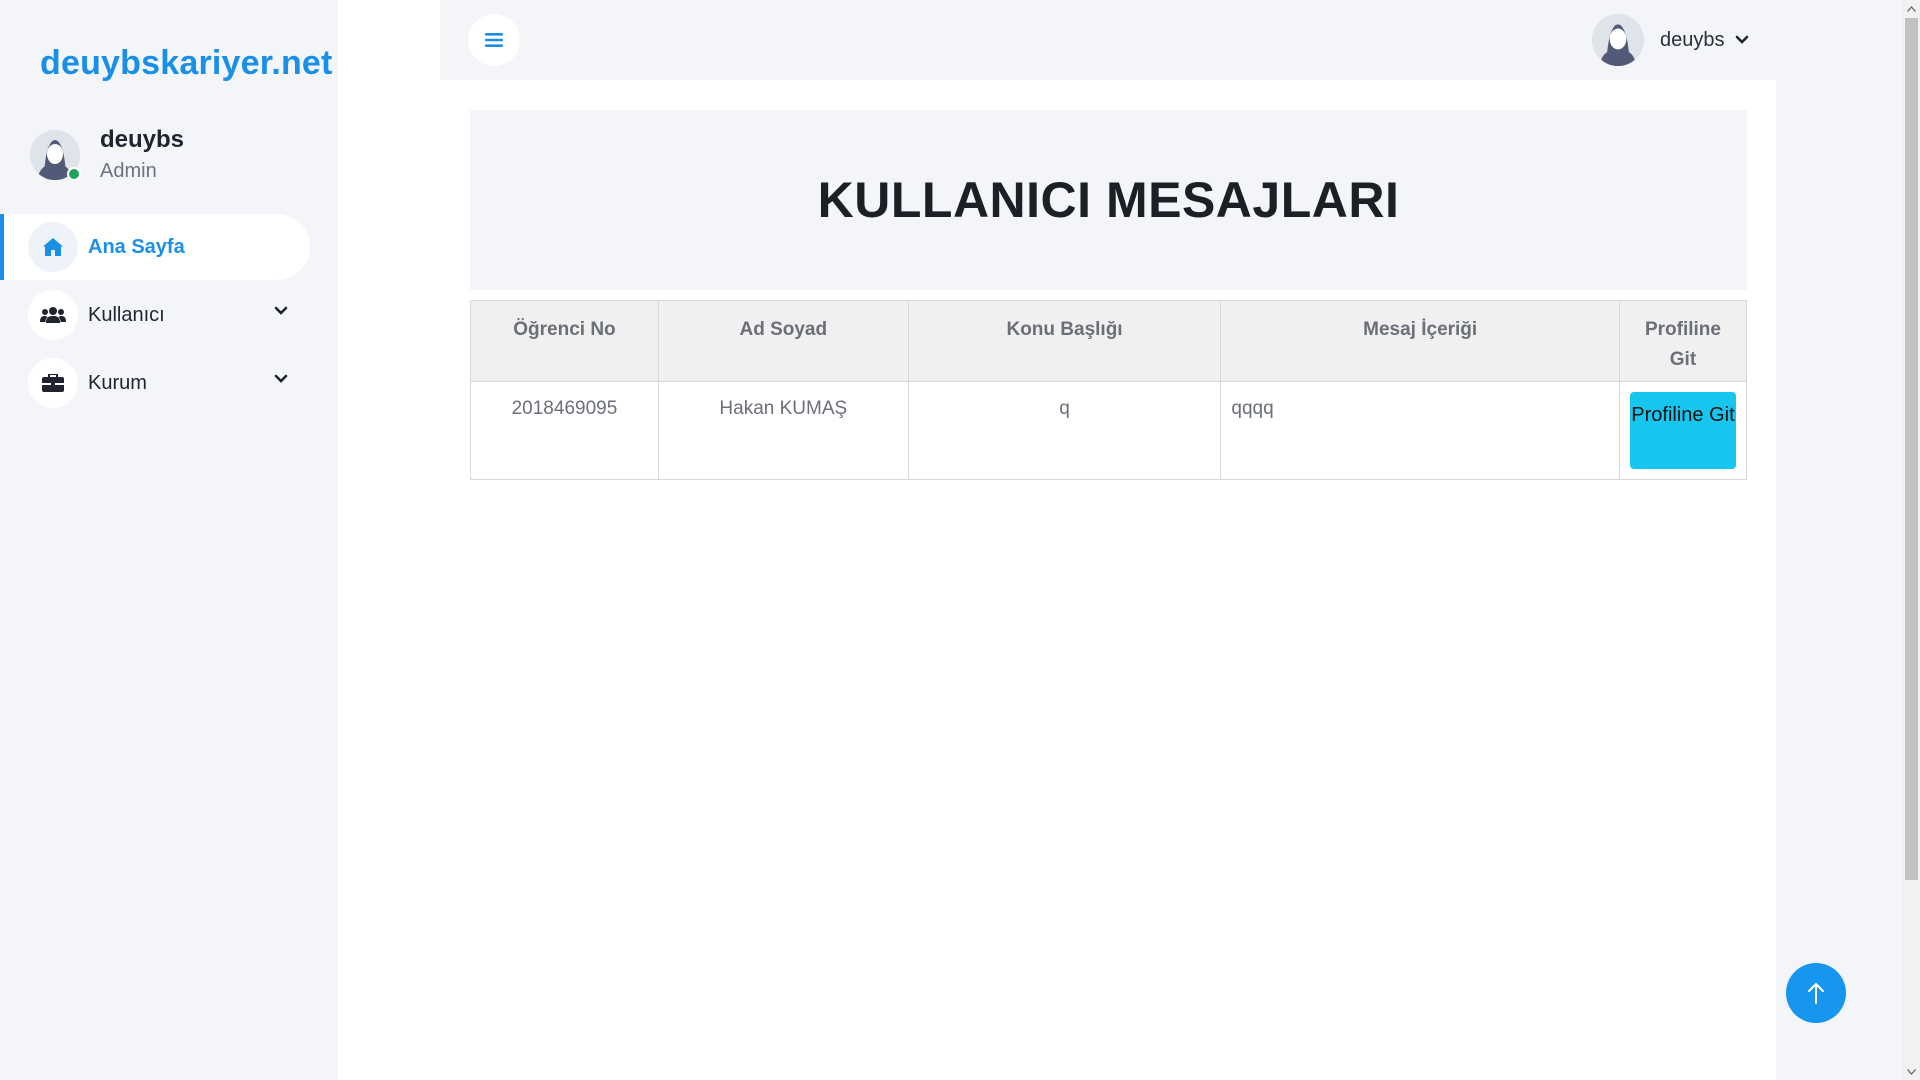 The image size is (1920, 1080). I want to click on sidebar-item-ana-sayfa: Ana Sayfa, so click(155, 247).